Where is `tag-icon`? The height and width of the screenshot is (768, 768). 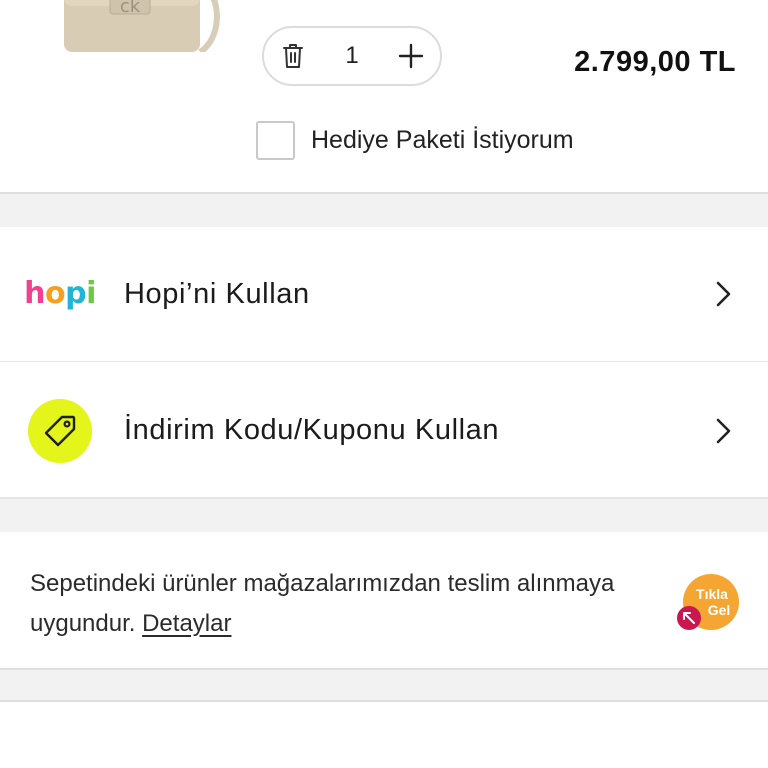
tag-icon is located at coordinates (60, 430).